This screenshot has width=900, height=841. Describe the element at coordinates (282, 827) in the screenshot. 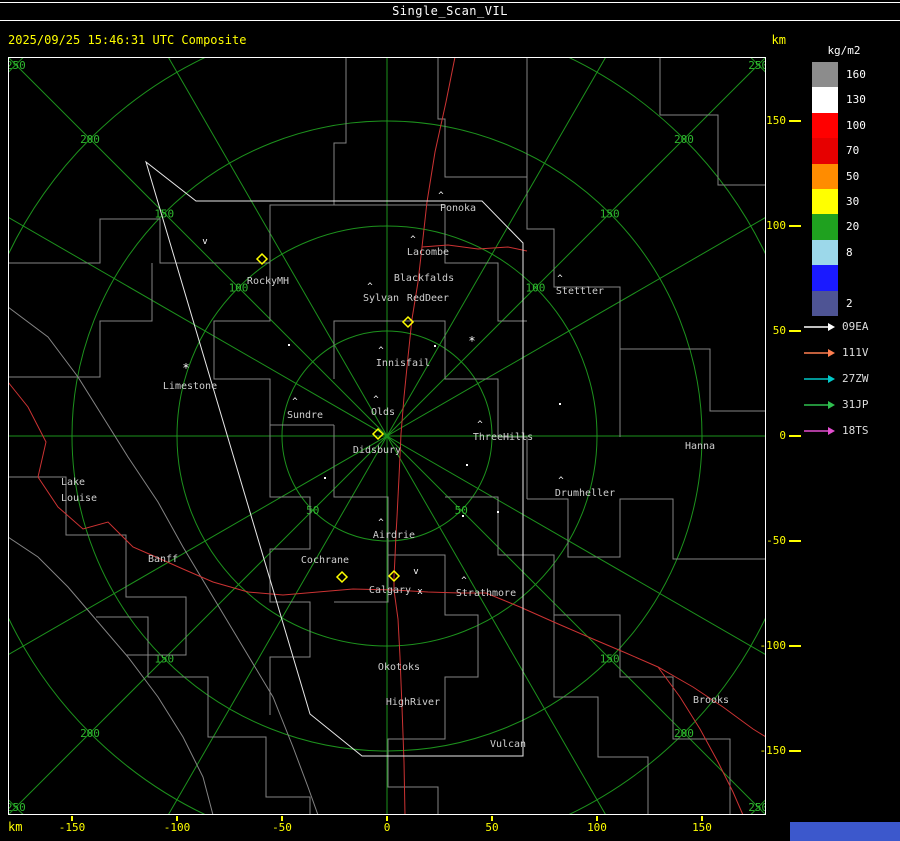

I see `bottom-tick-label: -50` at that location.